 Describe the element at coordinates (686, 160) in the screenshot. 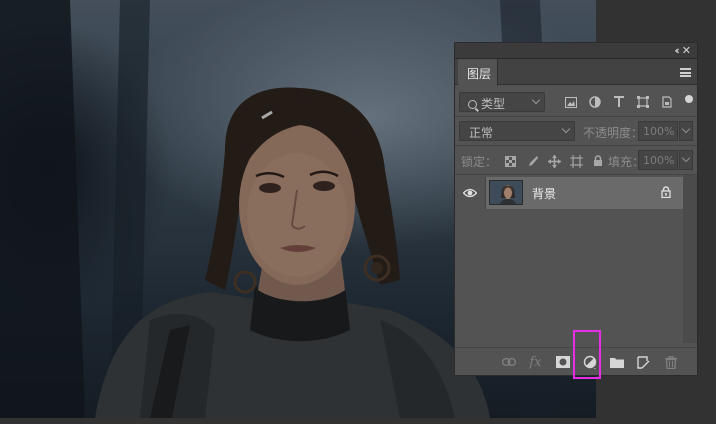

I see `fill-dropdown-arrow` at that location.